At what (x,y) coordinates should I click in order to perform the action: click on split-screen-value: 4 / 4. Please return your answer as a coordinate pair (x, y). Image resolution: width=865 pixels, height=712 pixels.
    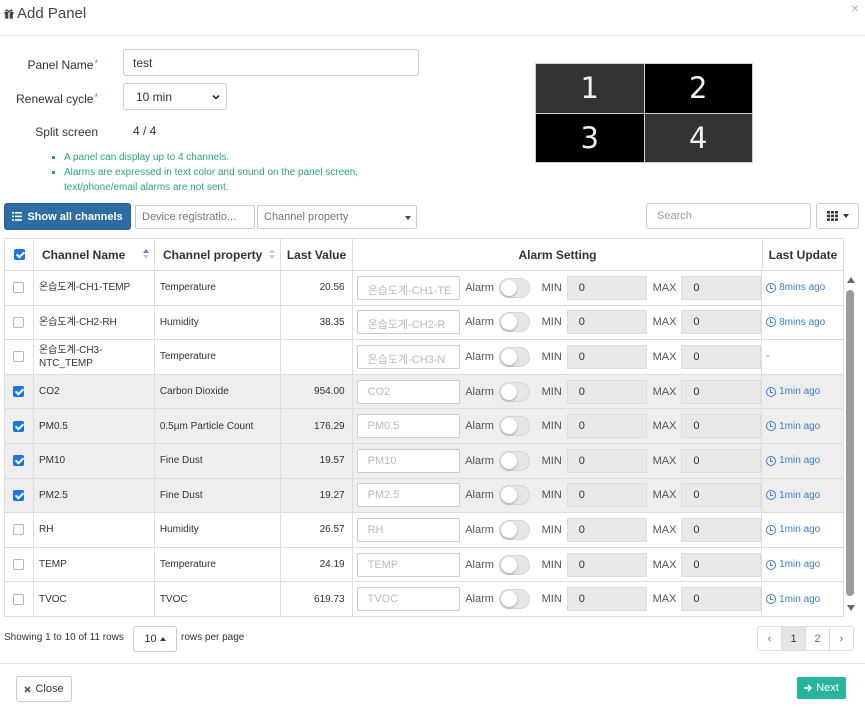
    Looking at the image, I should click on (145, 131).